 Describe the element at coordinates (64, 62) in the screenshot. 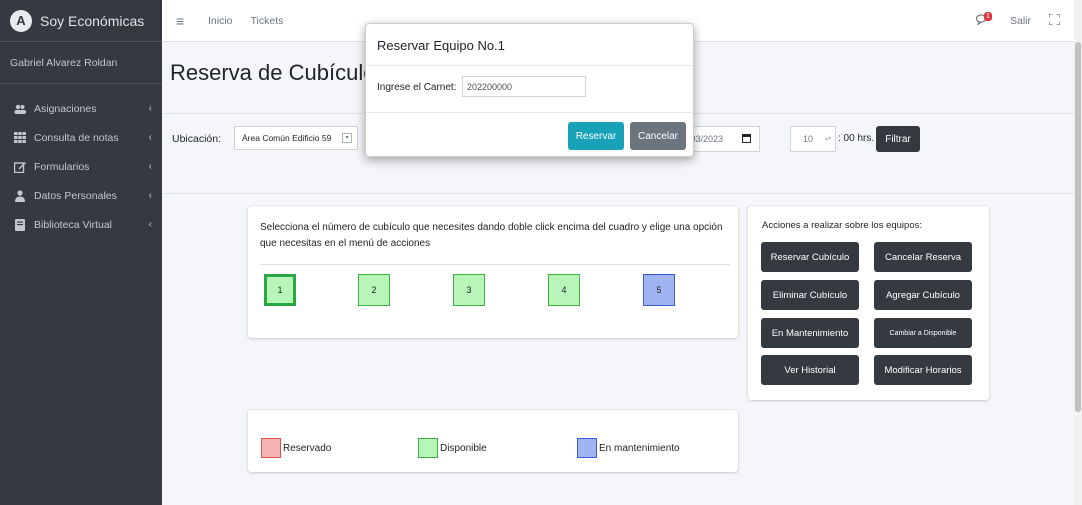

I see `user-name: Gabriel Alvarez Roldan` at that location.